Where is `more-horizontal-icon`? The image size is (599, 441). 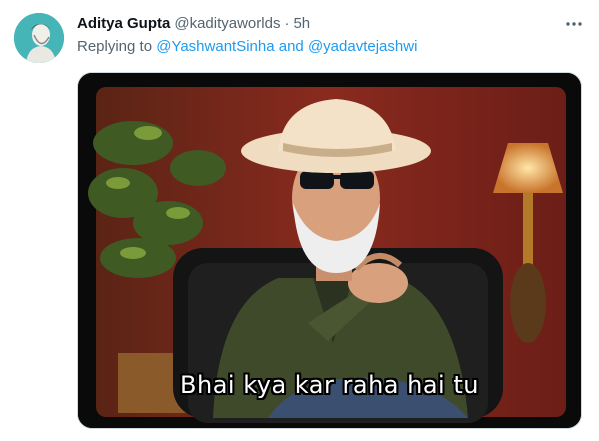
more-horizontal-icon is located at coordinates (574, 24).